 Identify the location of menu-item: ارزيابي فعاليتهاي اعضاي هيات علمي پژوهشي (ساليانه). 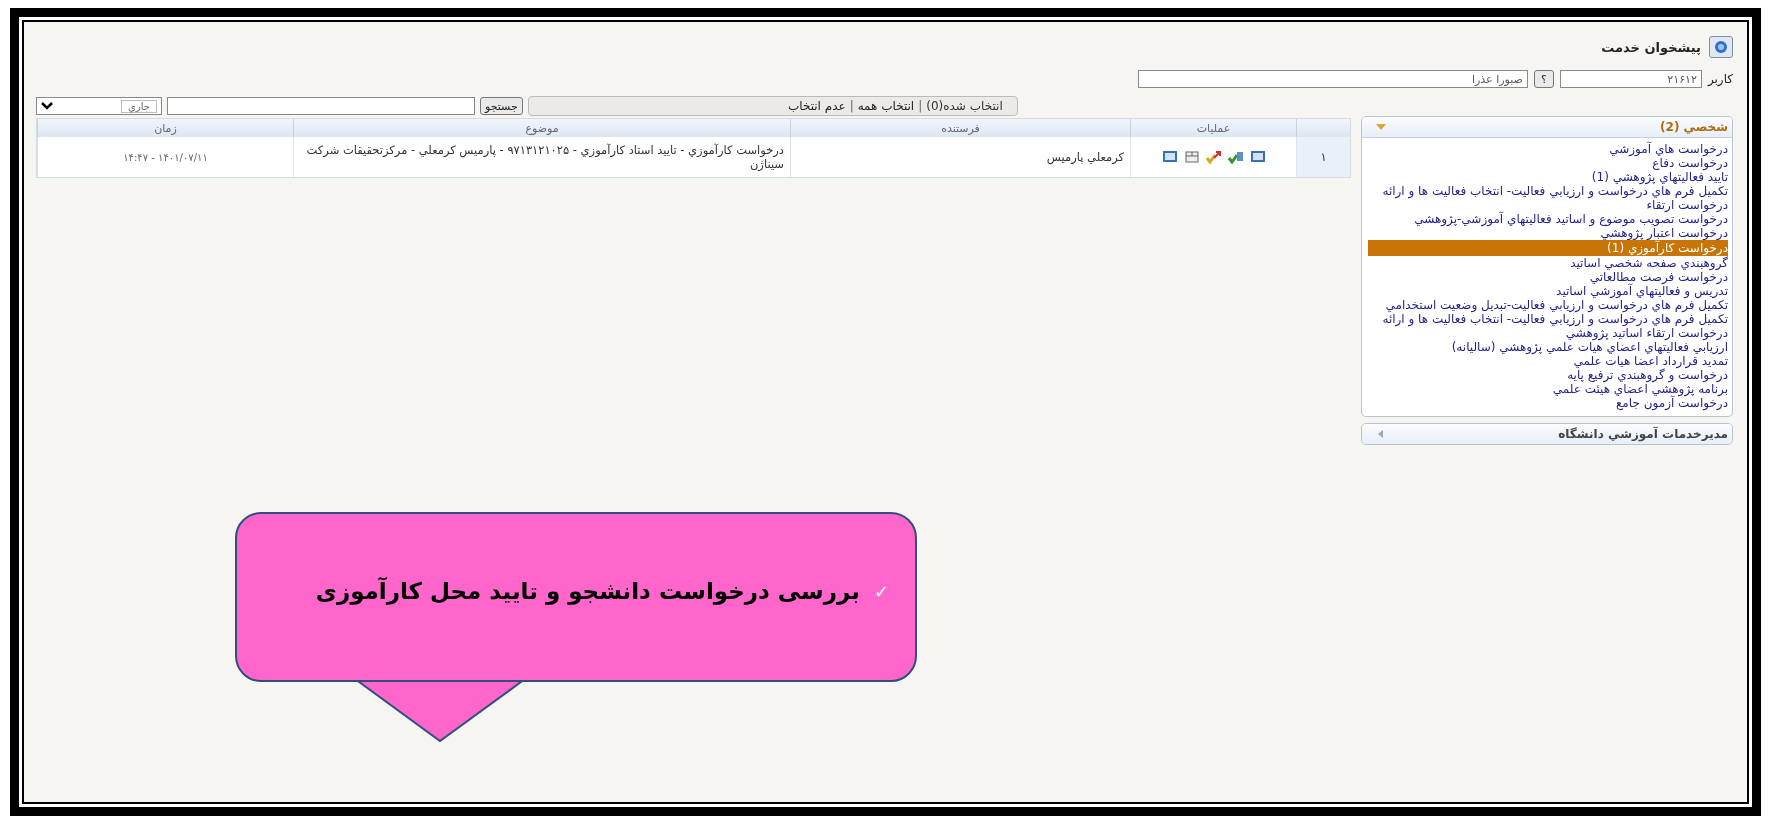
(1548, 347).